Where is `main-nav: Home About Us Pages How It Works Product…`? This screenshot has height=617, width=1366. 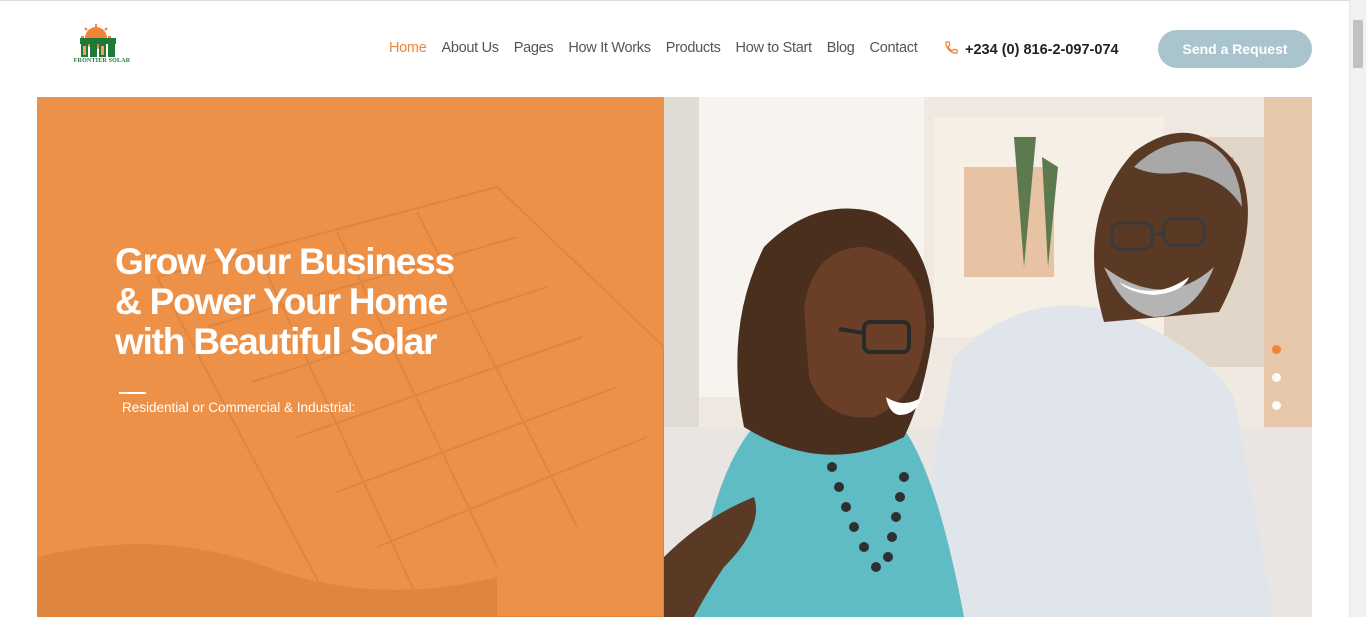 main-nav: Home About Us Pages How It Works Product… is located at coordinates (653, 48).